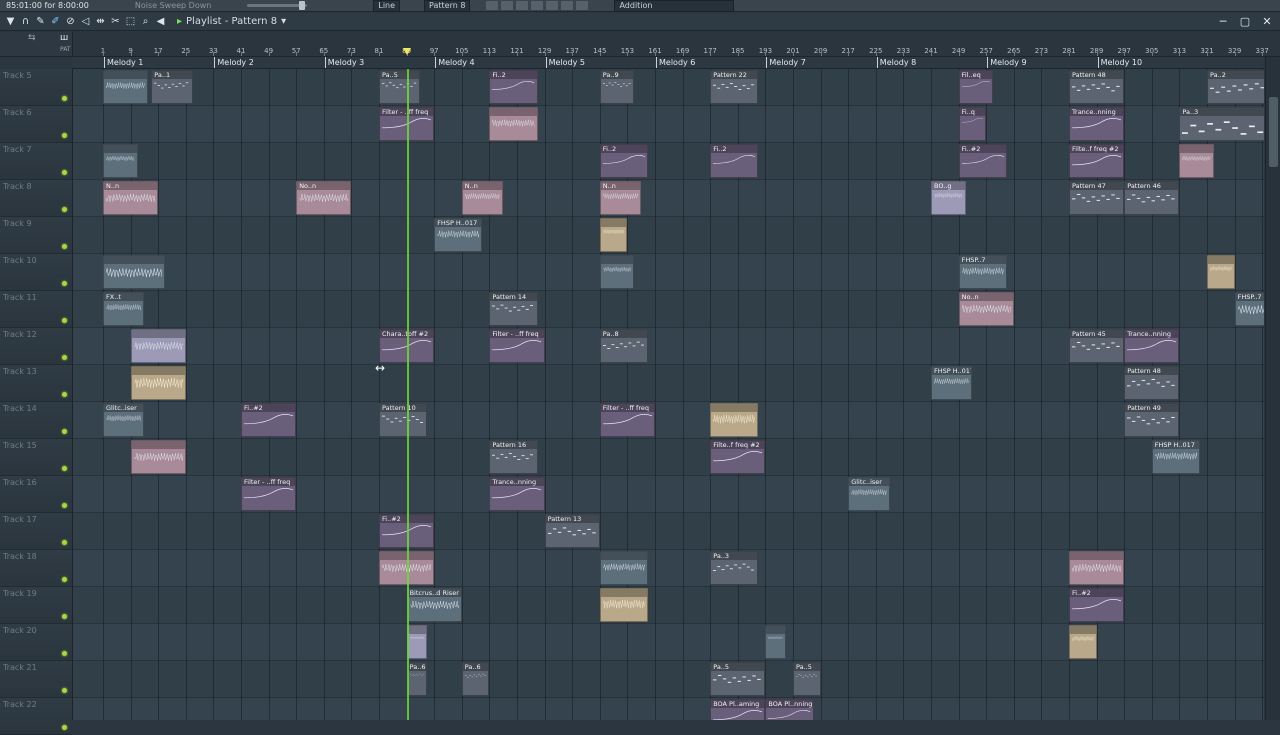 The image size is (1280, 735). What do you see at coordinates (36, 679) in the screenshot?
I see `track-header: Track 21` at bounding box center [36, 679].